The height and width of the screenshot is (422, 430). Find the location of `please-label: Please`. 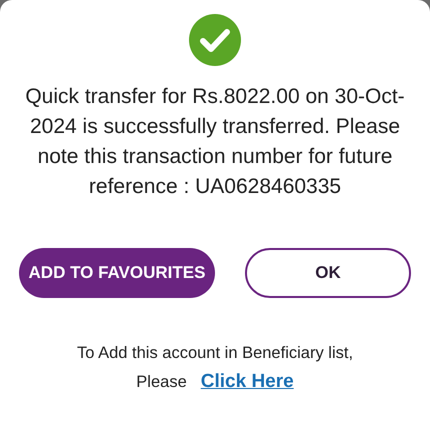

please-label: Please is located at coordinates (161, 382).